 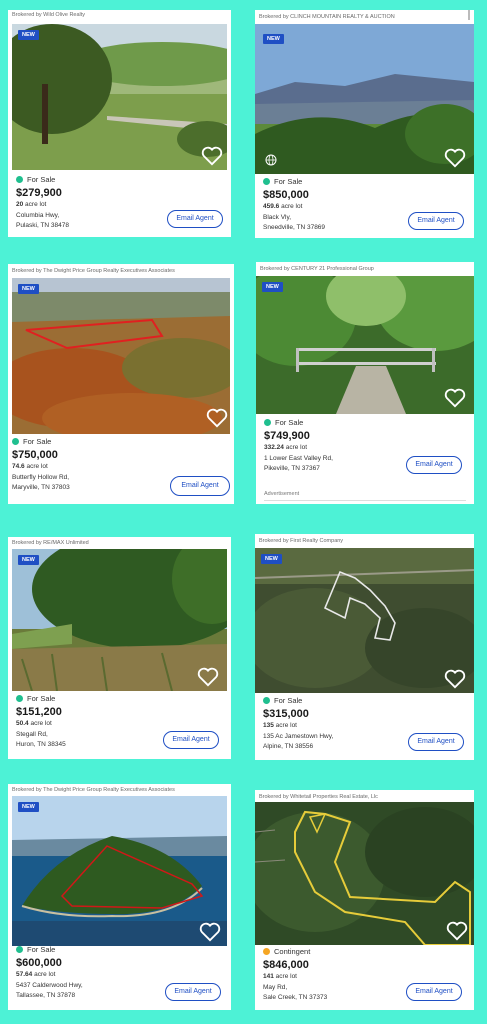 I want to click on broker-name: Brokered by RE/MAX Unlimited, so click(x=50, y=543).